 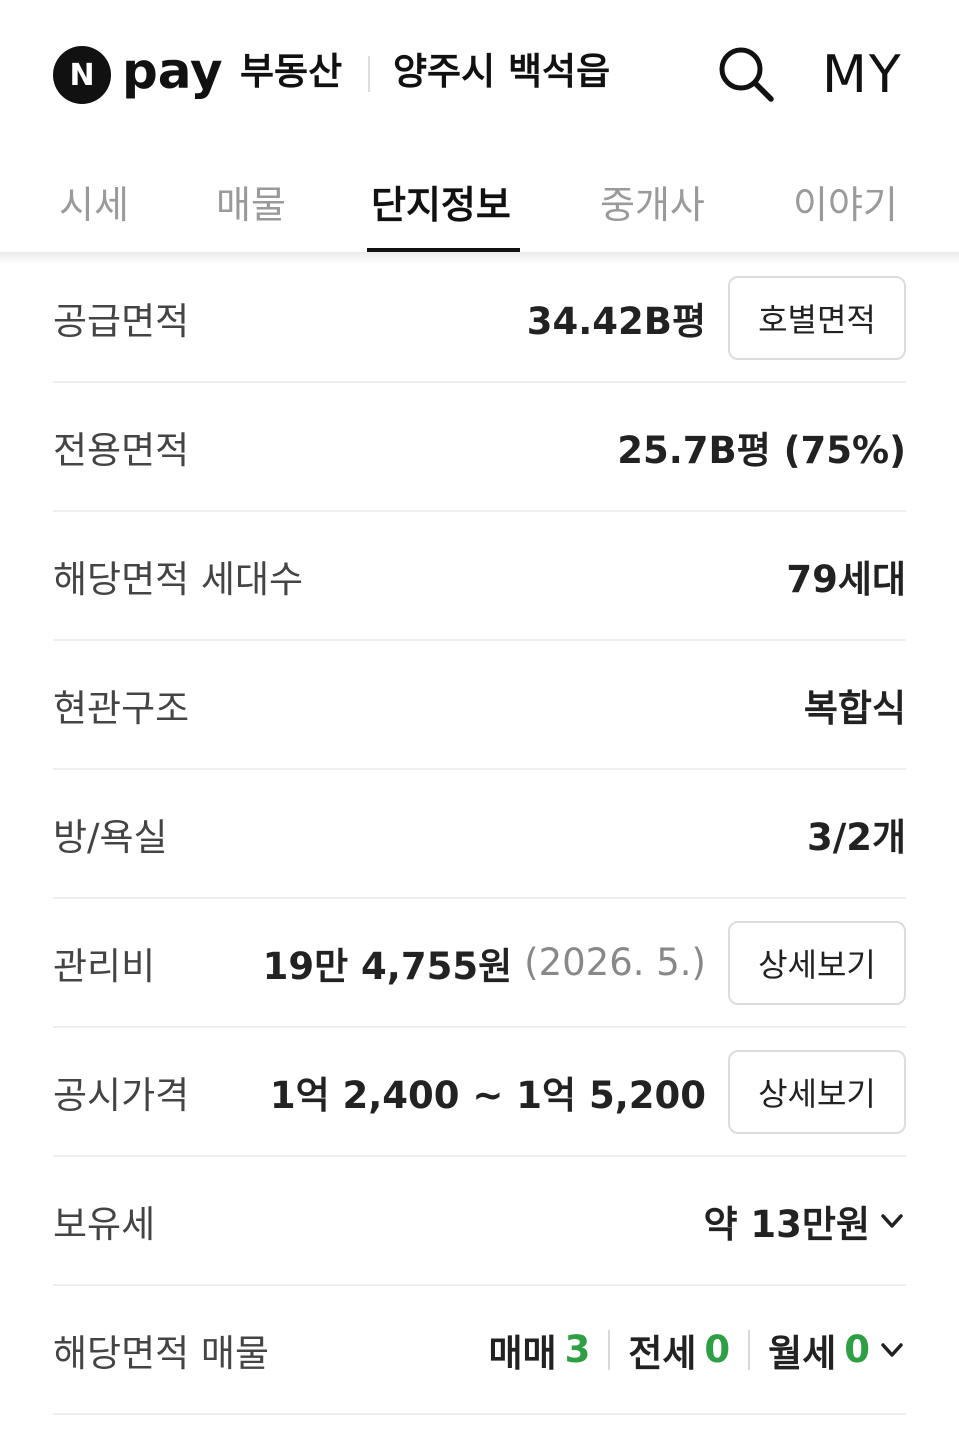 I want to click on monthly-count: 월세 0, so click(x=819, y=1350).